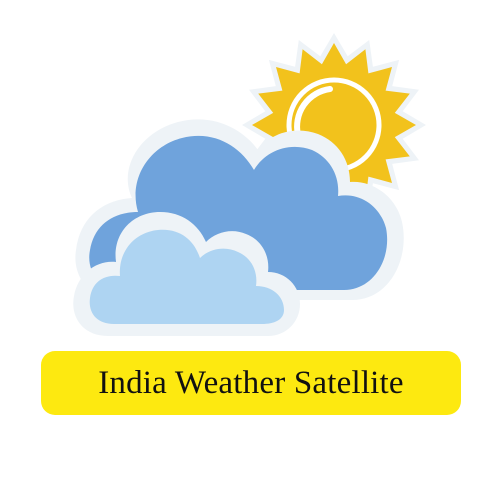 The height and width of the screenshot is (500, 500). I want to click on title-banner: India Weather Satellite, so click(251, 383).